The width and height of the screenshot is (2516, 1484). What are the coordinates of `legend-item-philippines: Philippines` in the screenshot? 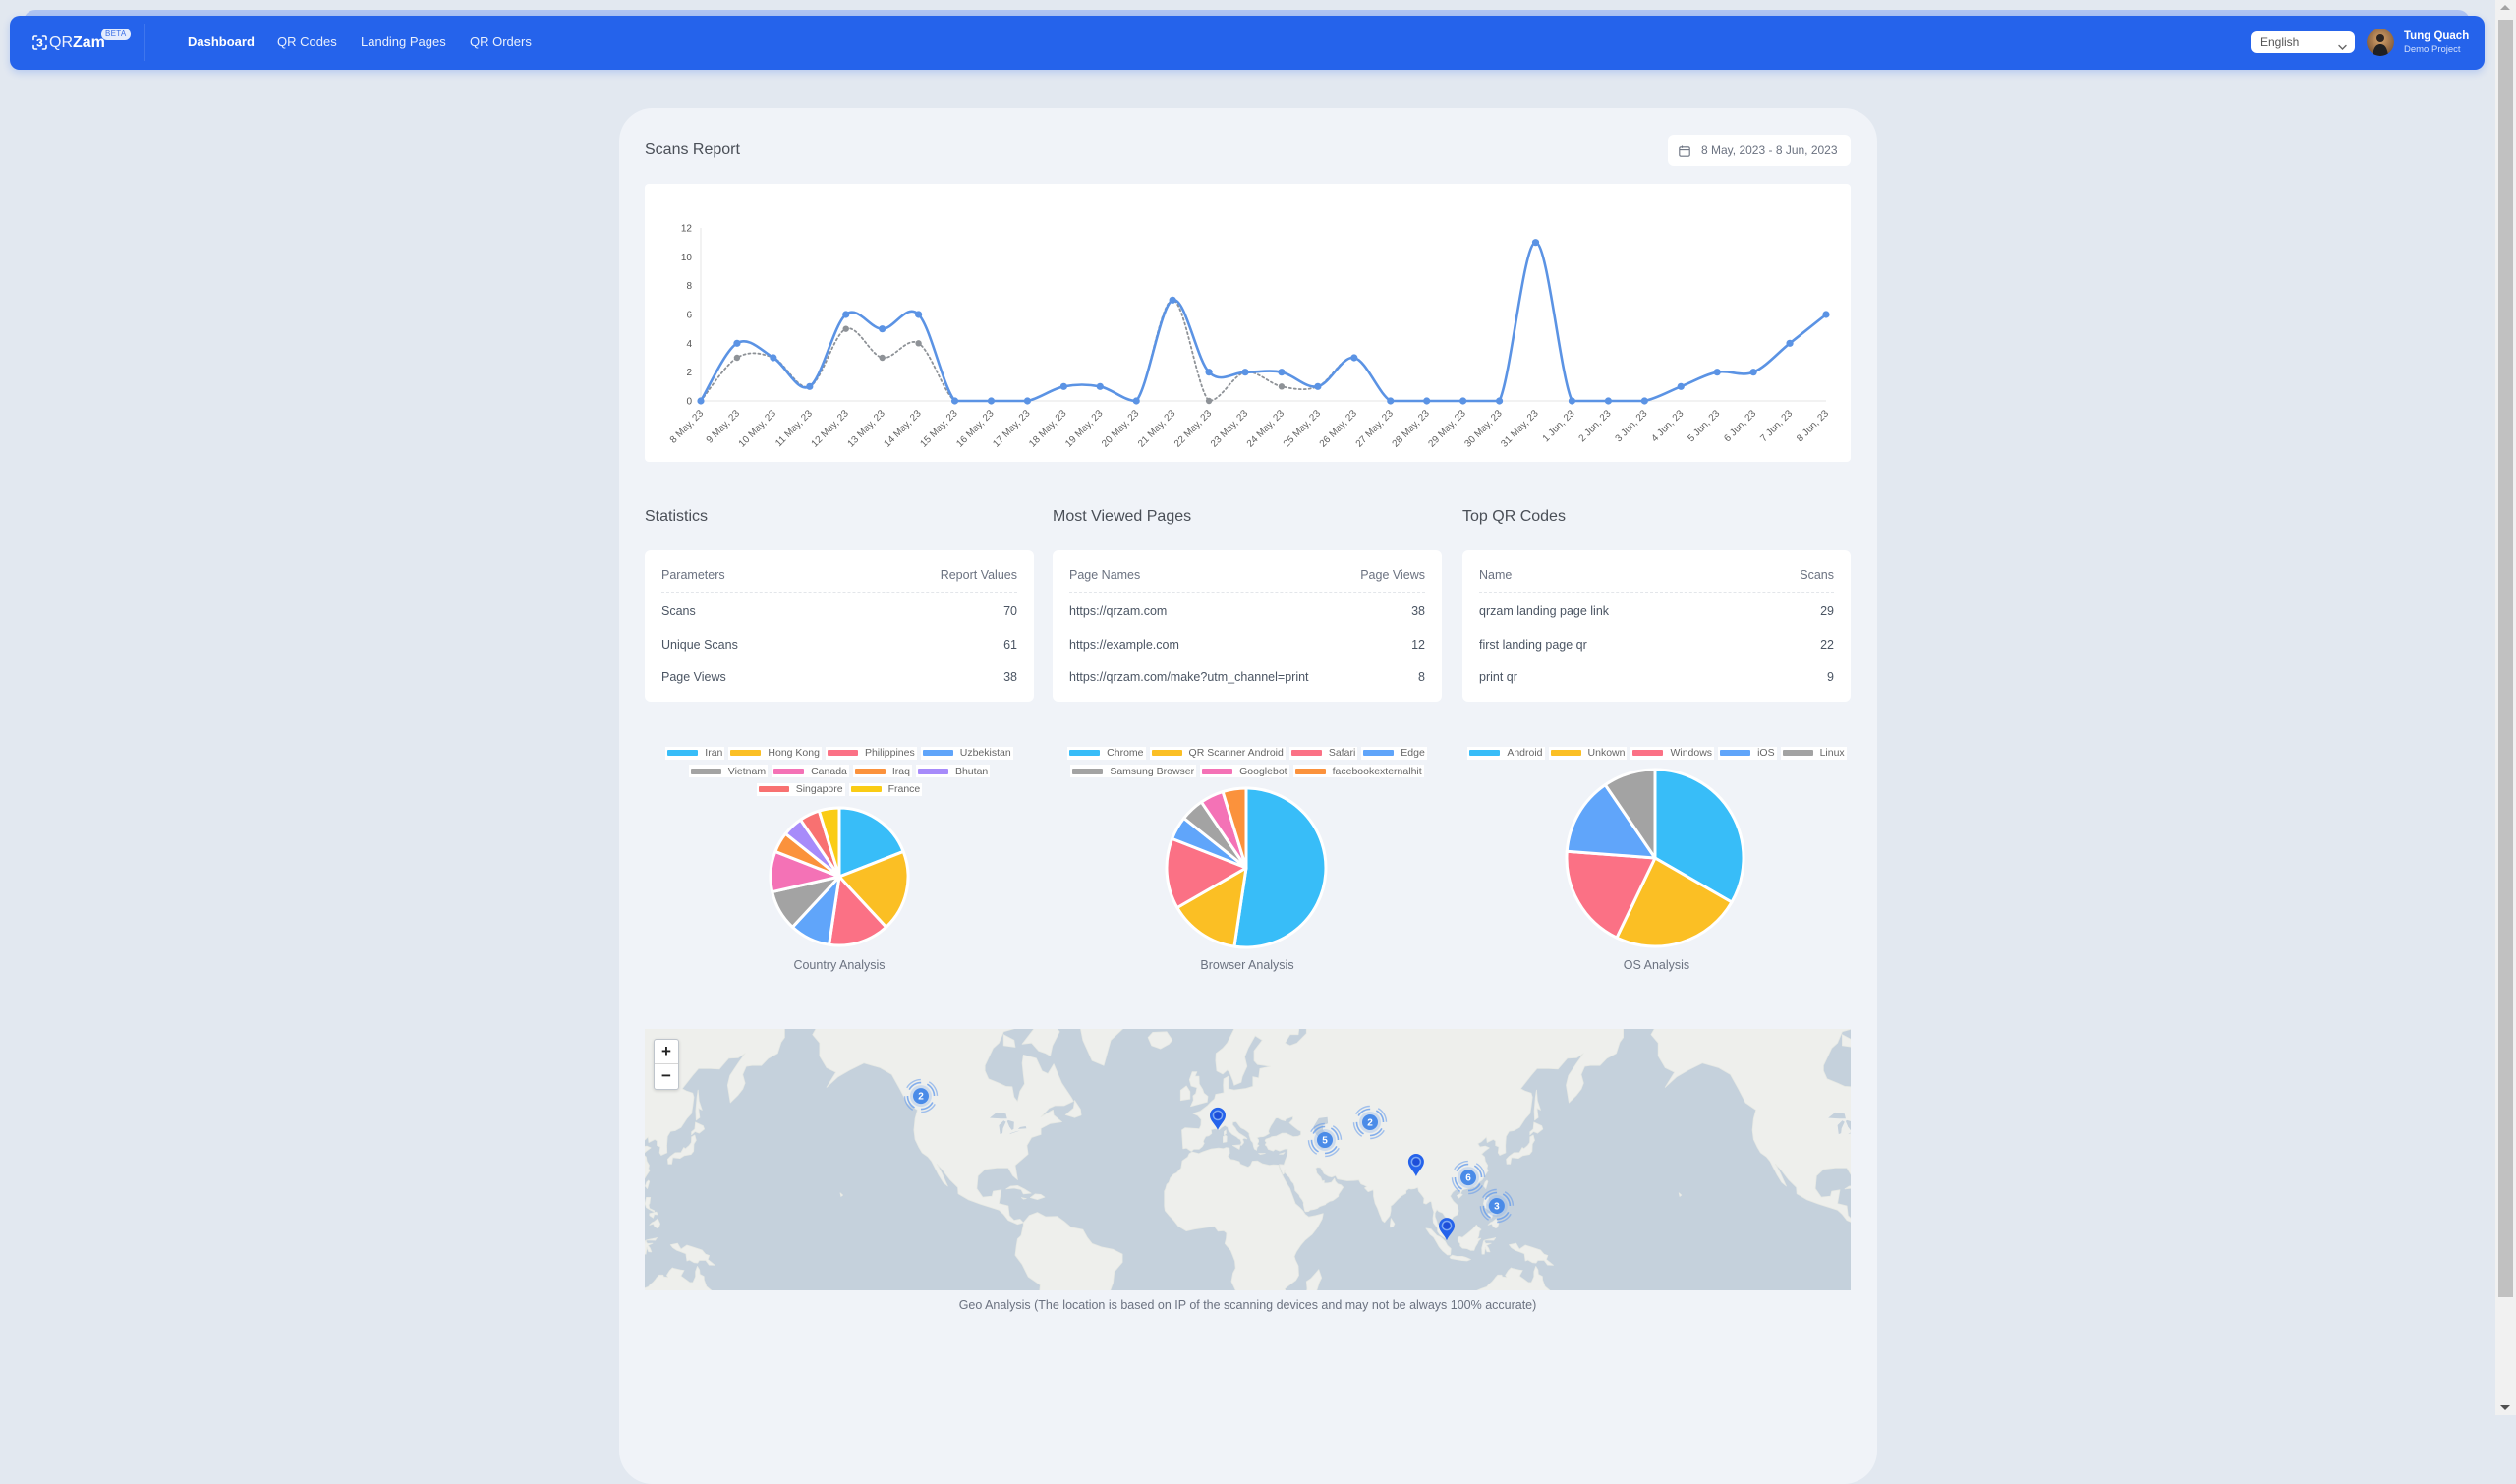 It's located at (871, 753).